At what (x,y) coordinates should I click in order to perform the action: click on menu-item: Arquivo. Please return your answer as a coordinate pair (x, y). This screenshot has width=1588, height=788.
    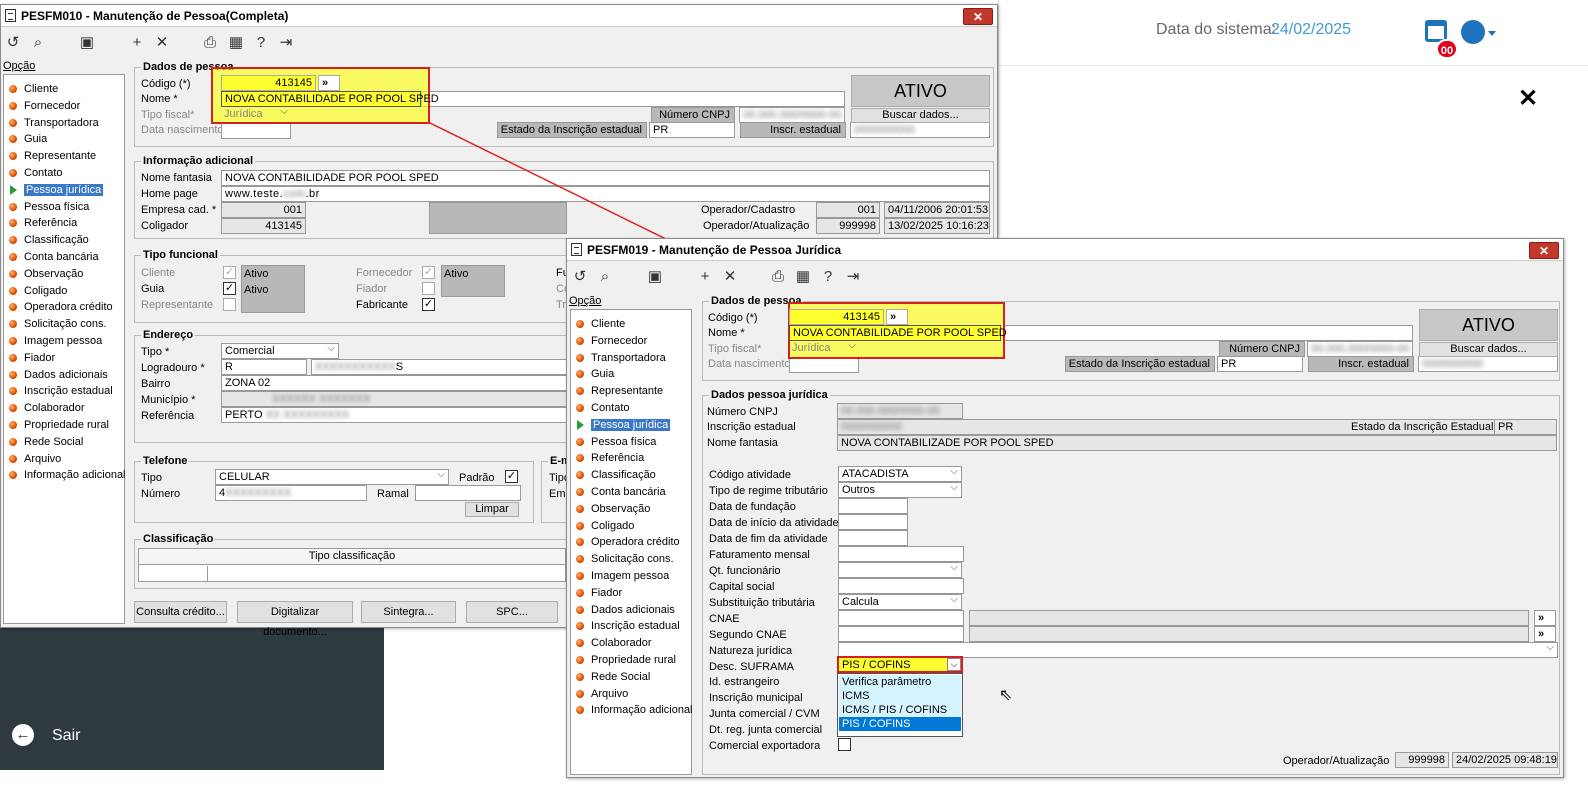
    Looking at the image, I should click on (34, 459).